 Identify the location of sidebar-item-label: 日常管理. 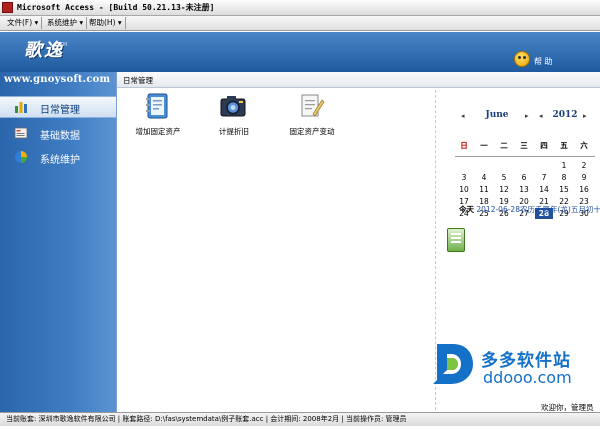
(60, 110).